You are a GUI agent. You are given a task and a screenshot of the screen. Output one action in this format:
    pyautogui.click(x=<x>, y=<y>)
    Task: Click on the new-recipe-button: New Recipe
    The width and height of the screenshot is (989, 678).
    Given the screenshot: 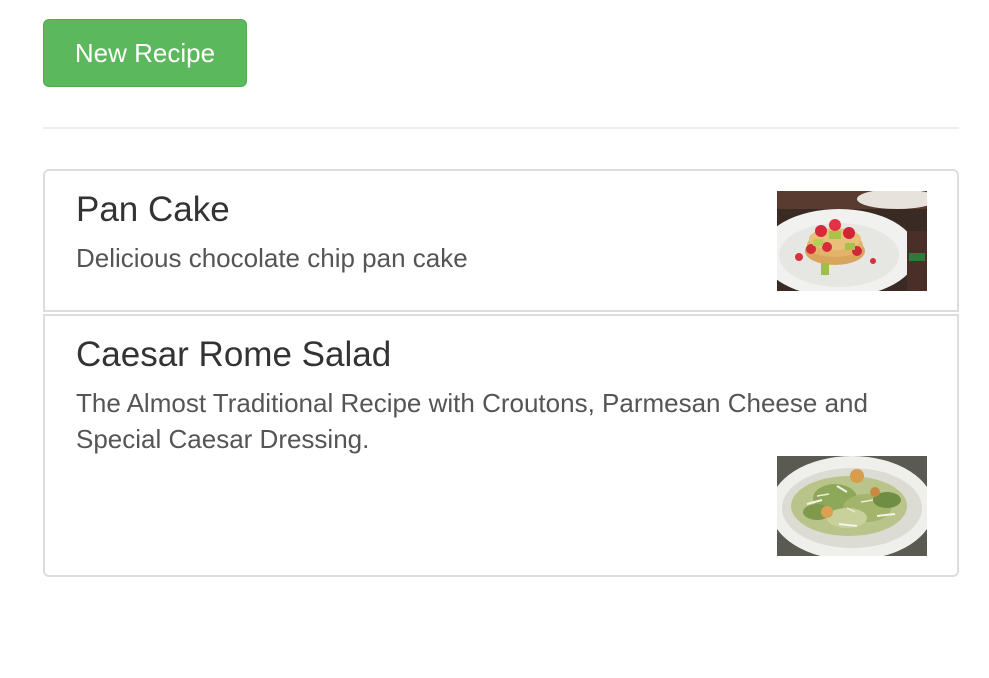 What is the action you would take?
    pyautogui.click(x=145, y=53)
    